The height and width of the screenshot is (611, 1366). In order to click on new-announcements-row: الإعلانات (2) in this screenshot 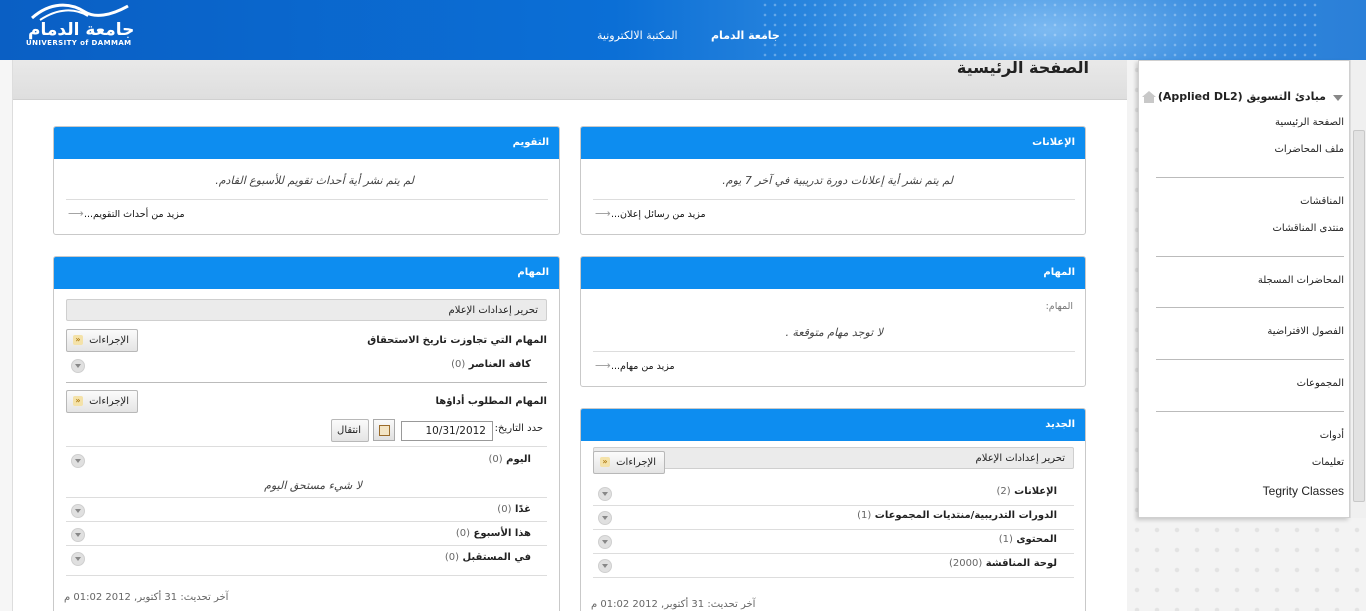, I will do `click(1026, 491)`.